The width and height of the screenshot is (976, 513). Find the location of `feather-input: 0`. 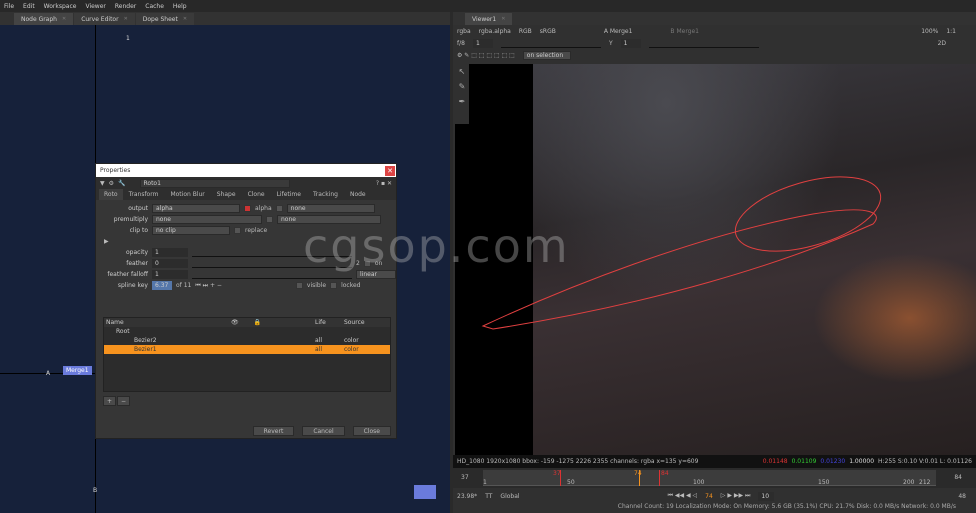

feather-input: 0 is located at coordinates (170, 263).